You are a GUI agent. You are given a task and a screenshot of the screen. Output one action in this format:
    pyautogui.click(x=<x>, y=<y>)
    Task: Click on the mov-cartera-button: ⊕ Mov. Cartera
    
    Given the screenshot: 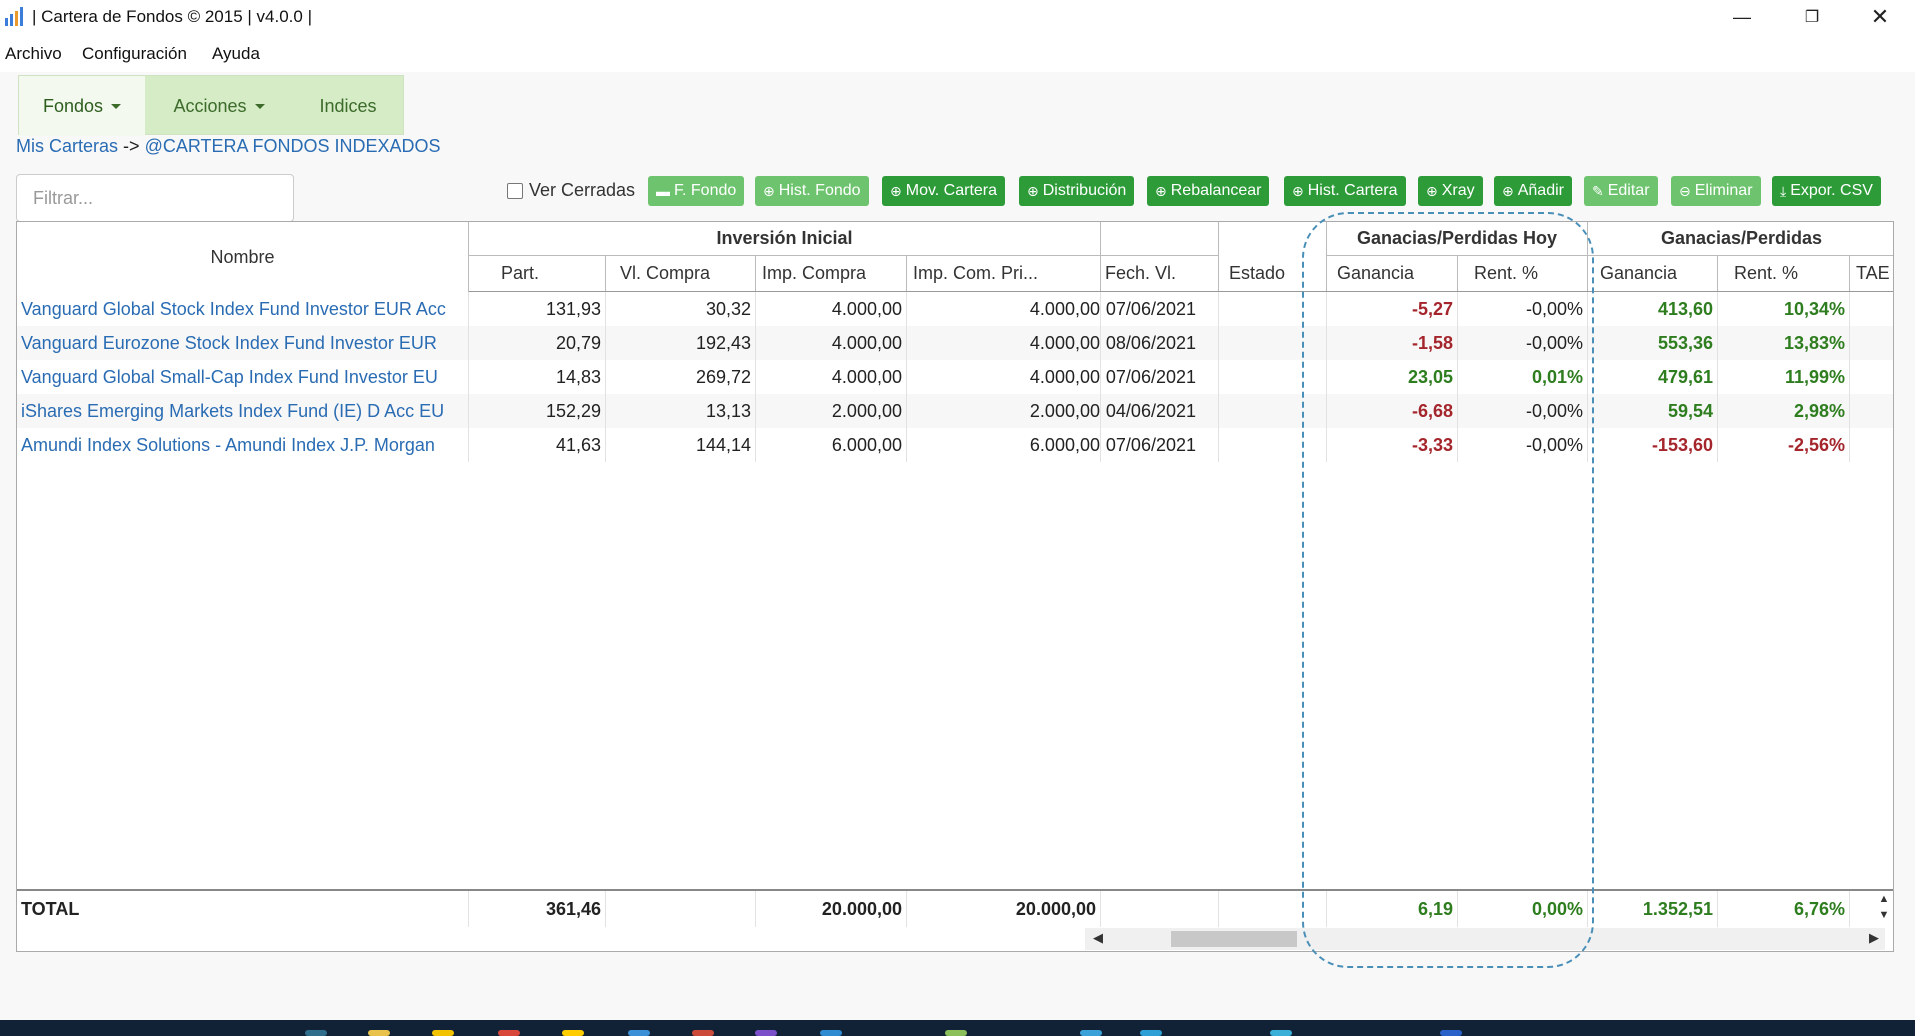 What is the action you would take?
    pyautogui.click(x=944, y=191)
    